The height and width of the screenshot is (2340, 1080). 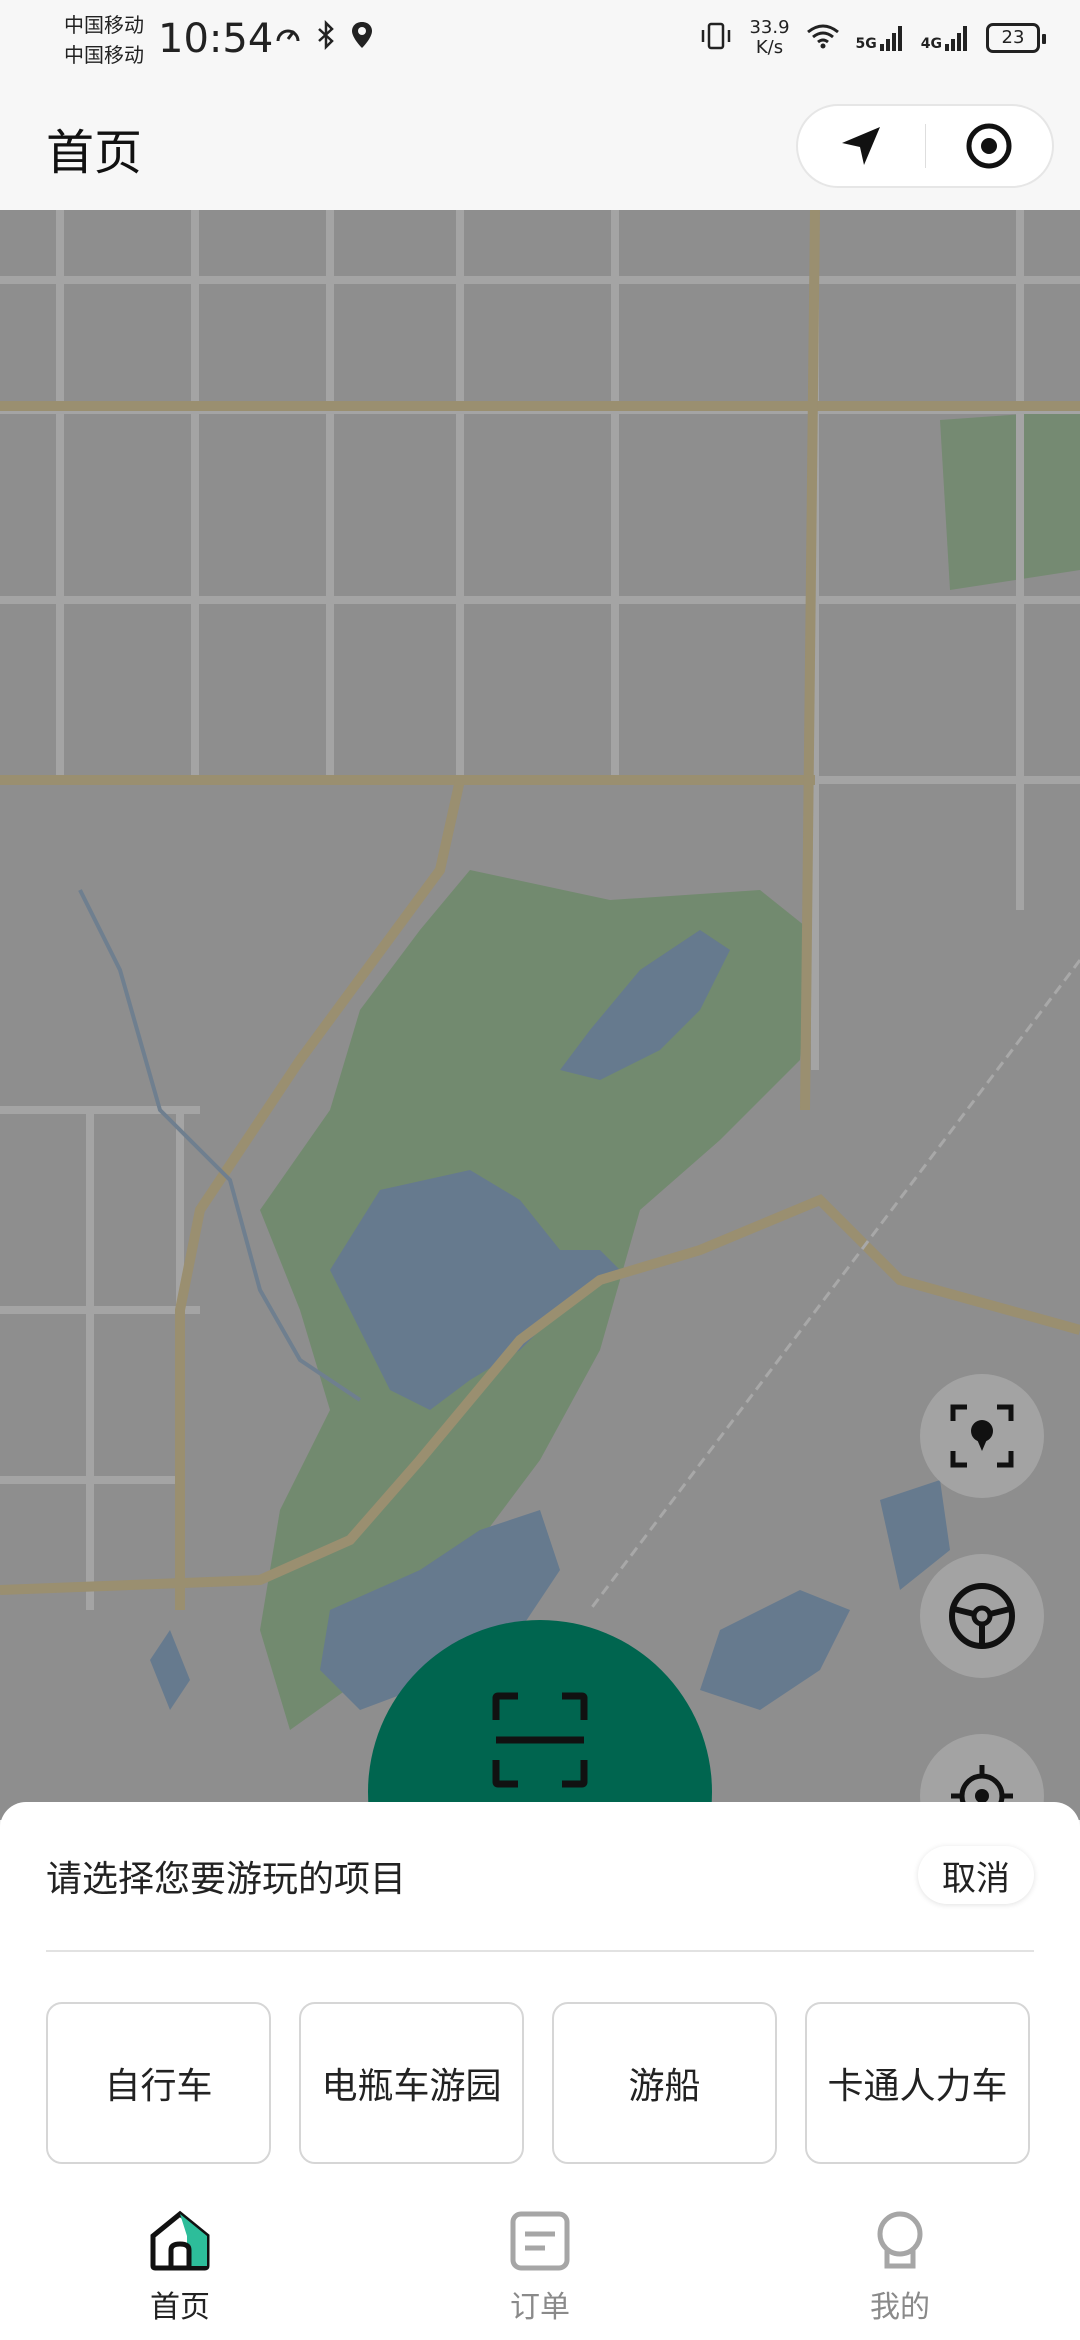 What do you see at coordinates (180, 2240) in the screenshot?
I see `home-icon` at bounding box center [180, 2240].